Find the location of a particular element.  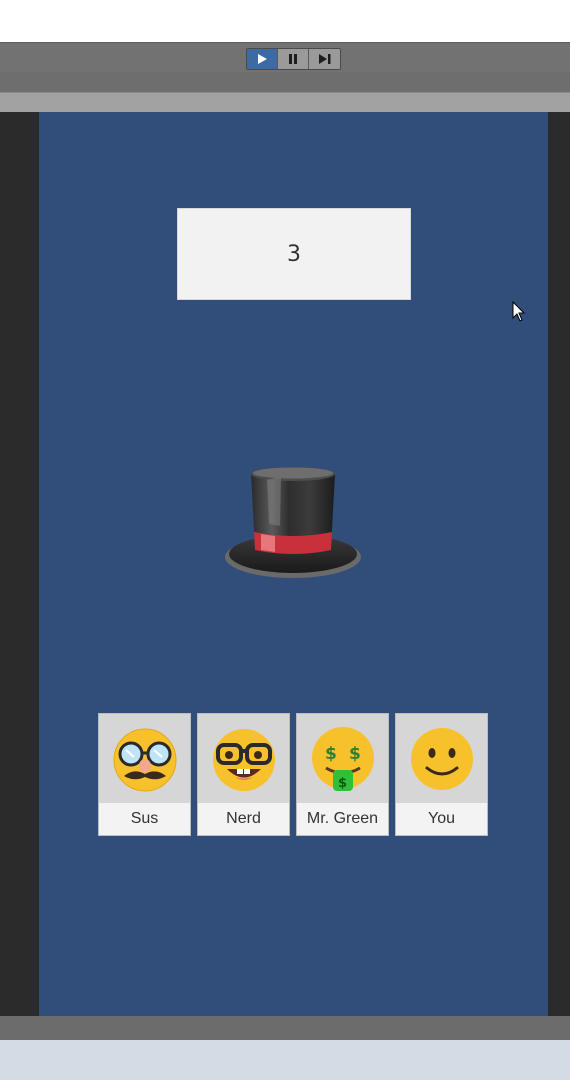

player-name: Mr. Green is located at coordinates (342, 819).